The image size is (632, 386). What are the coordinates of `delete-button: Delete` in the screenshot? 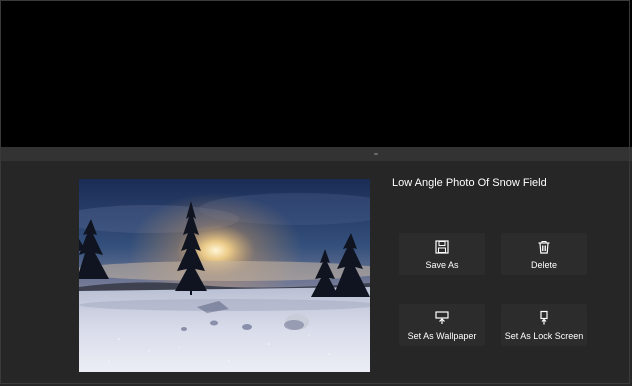 It's located at (544, 254).